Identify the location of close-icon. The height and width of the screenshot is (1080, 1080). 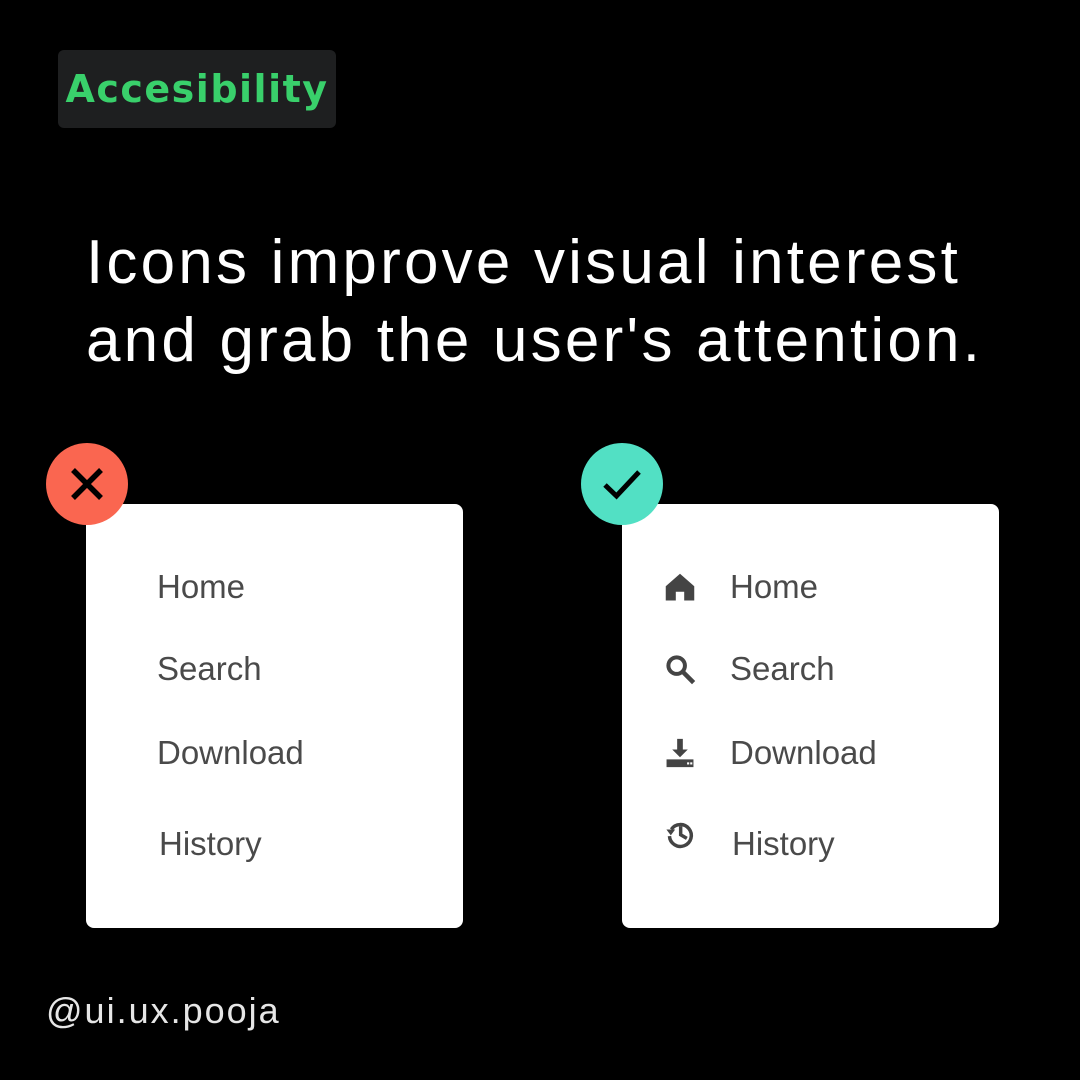
(87, 484).